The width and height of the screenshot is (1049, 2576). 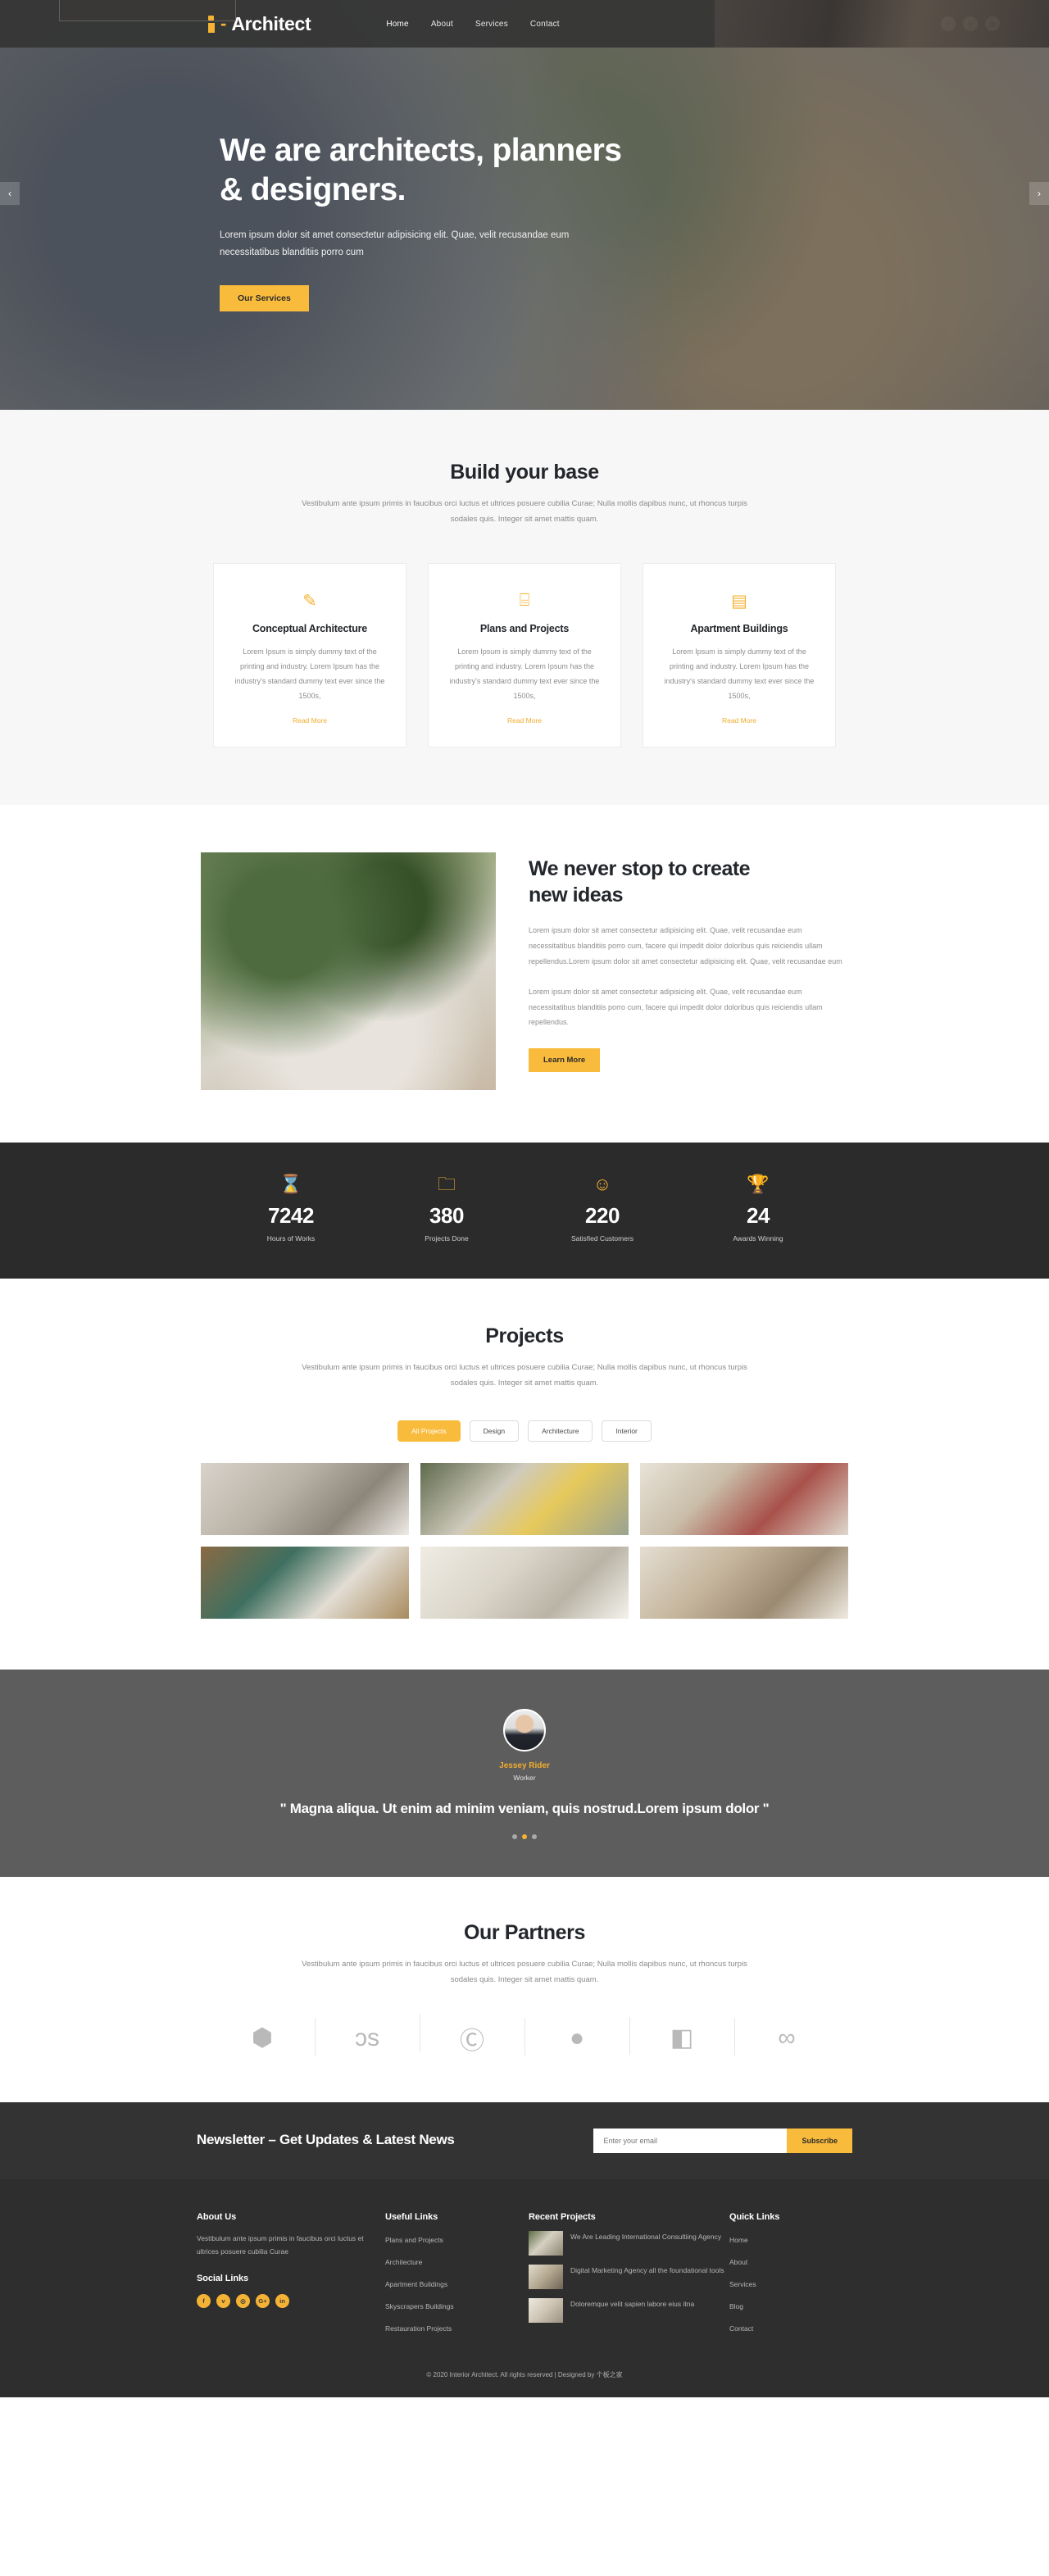 I want to click on brand-name: Architect, so click(x=271, y=23).